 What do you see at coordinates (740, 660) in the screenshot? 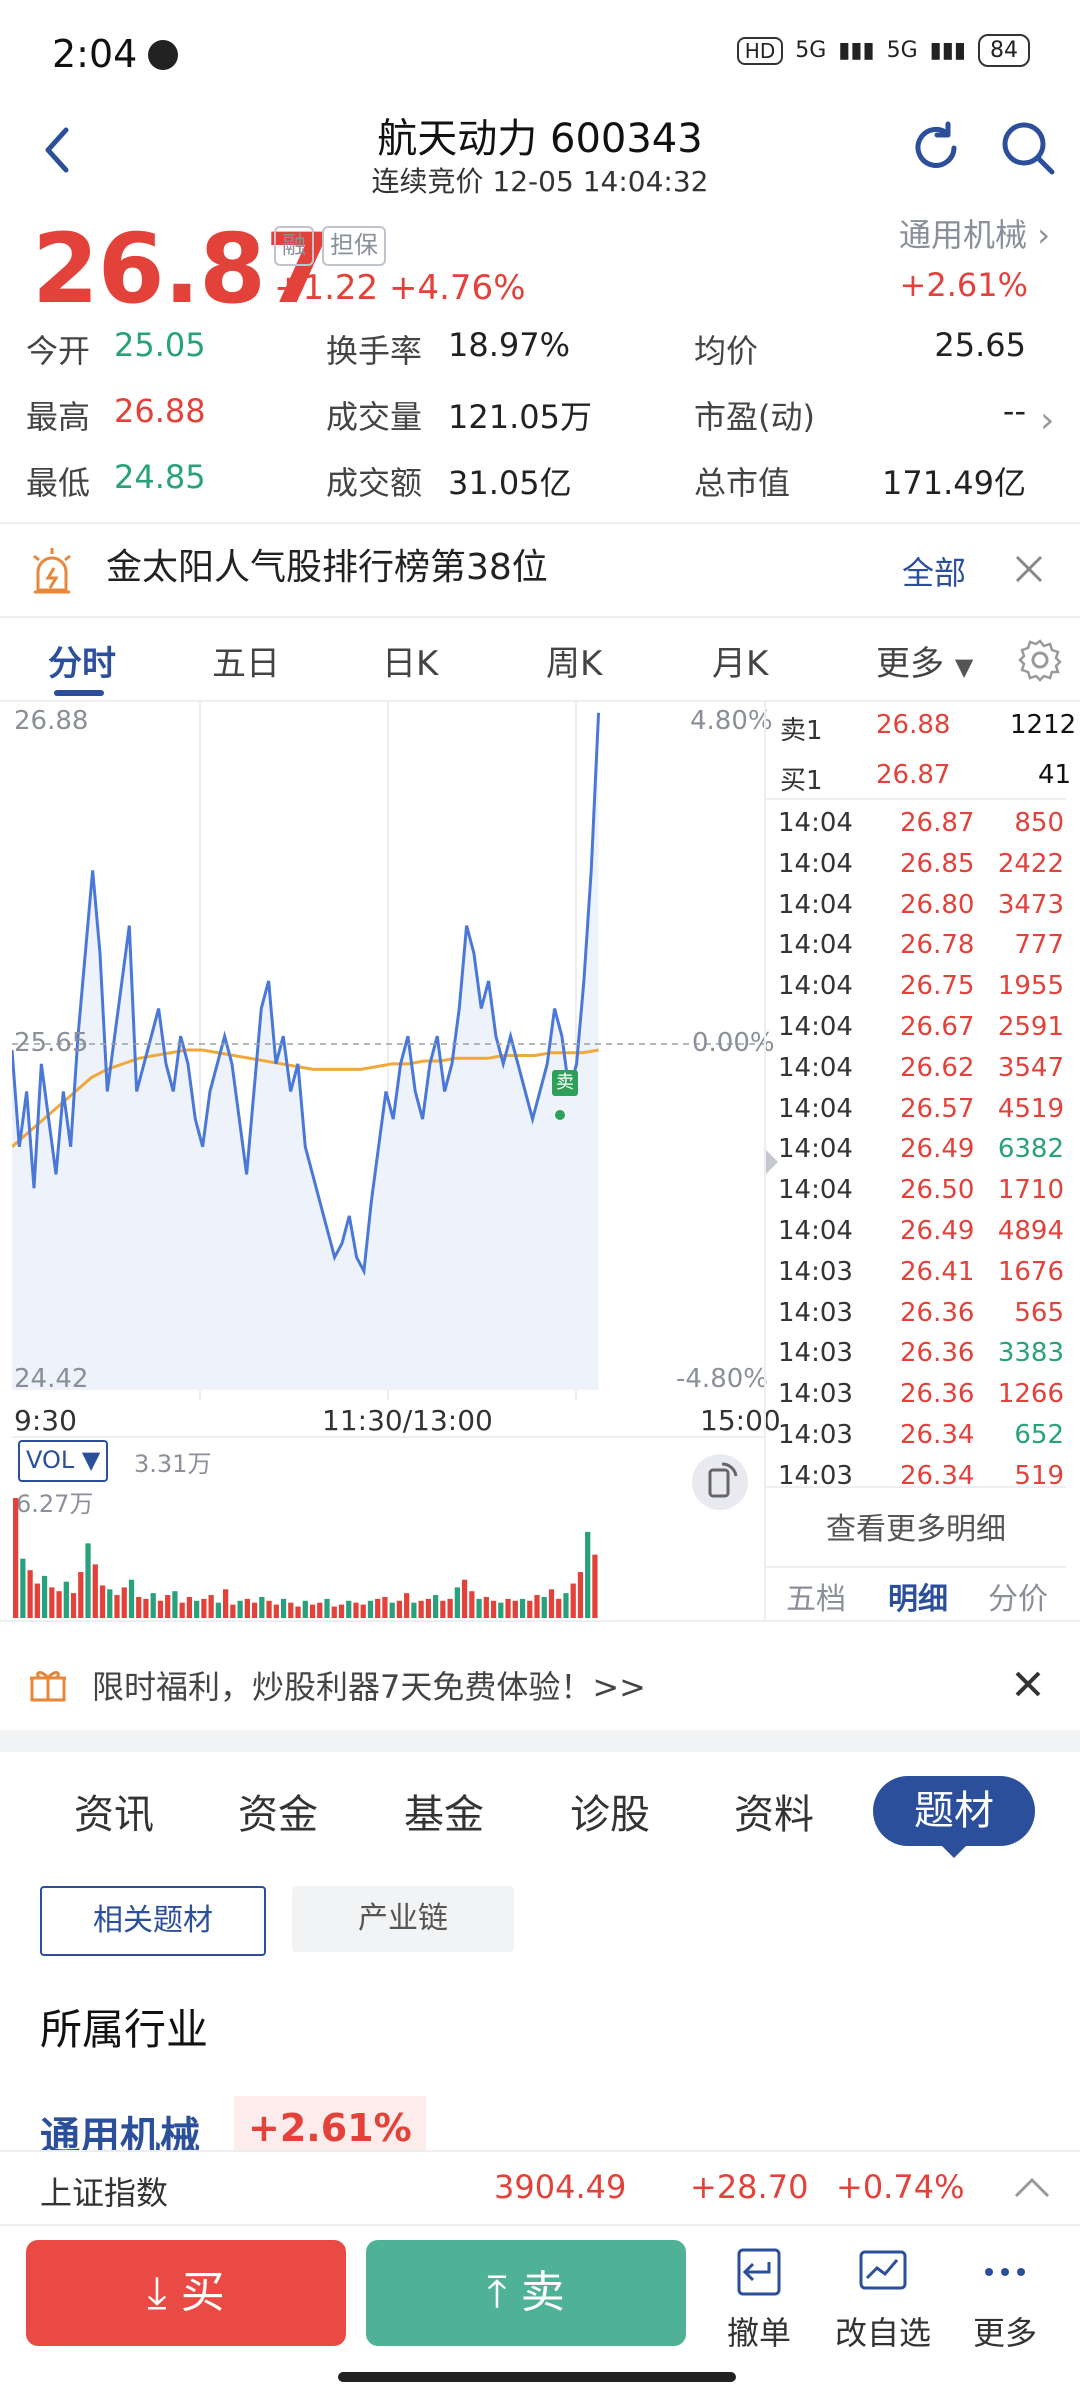
I see `tab-monthly-k: 月K` at bounding box center [740, 660].